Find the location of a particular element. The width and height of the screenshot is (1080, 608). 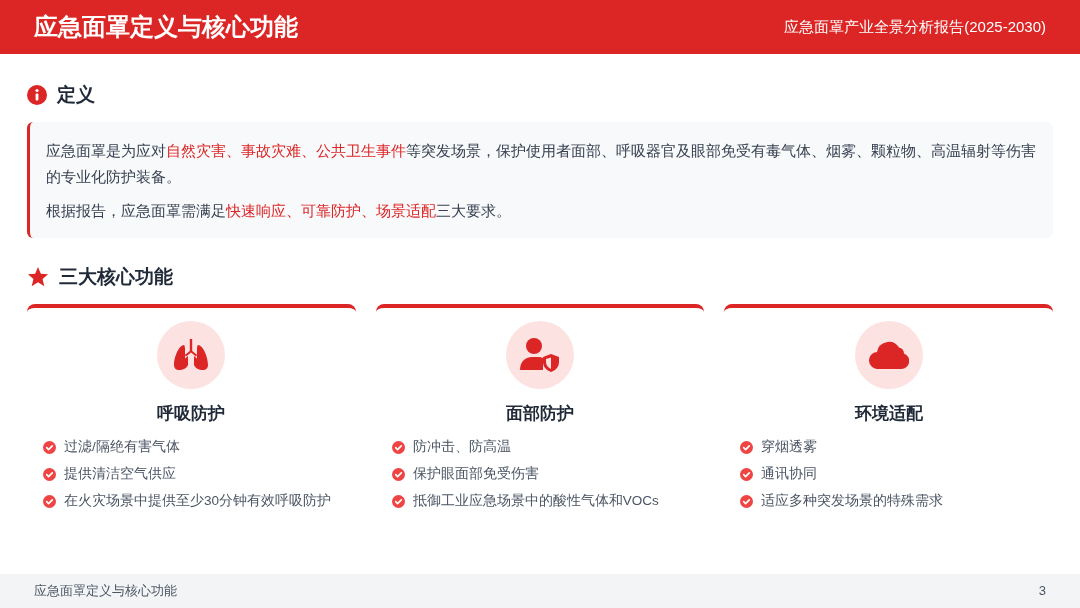

feature-text: 保护眼面部免受伤害 is located at coordinates (475, 473).